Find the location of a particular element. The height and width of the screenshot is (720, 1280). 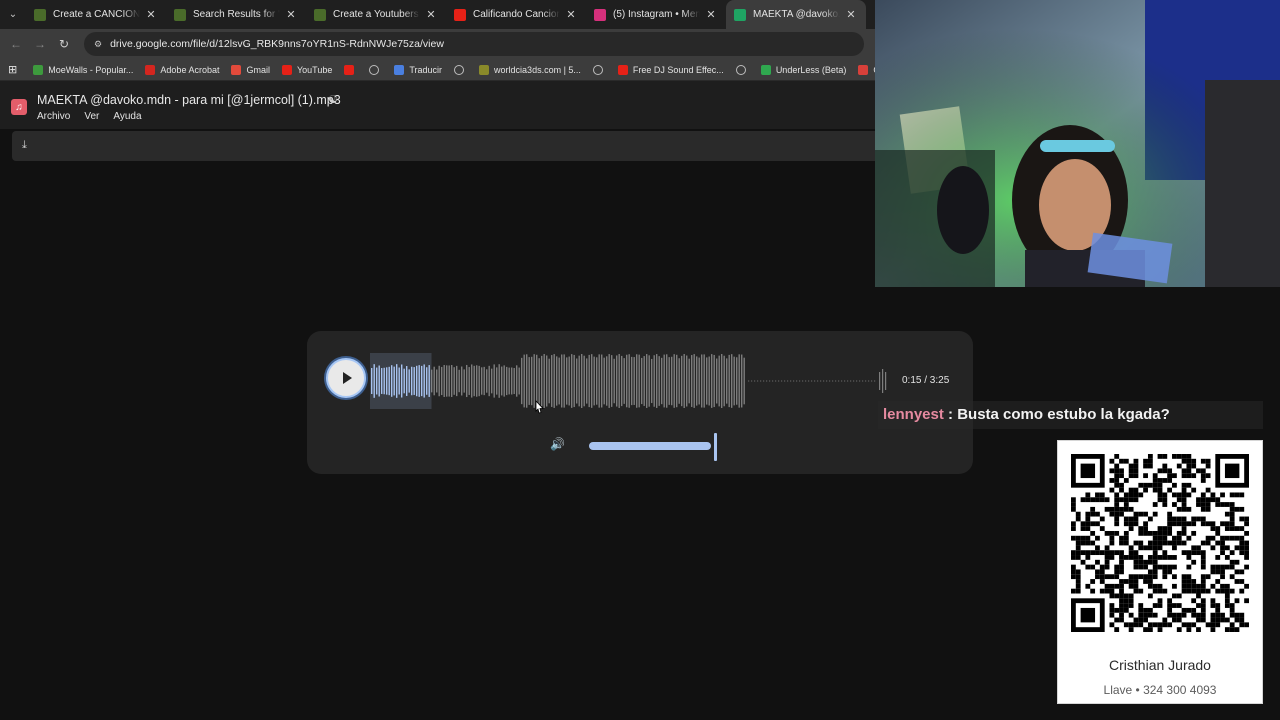

bookmark-item: YouTube is located at coordinates (306, 69).